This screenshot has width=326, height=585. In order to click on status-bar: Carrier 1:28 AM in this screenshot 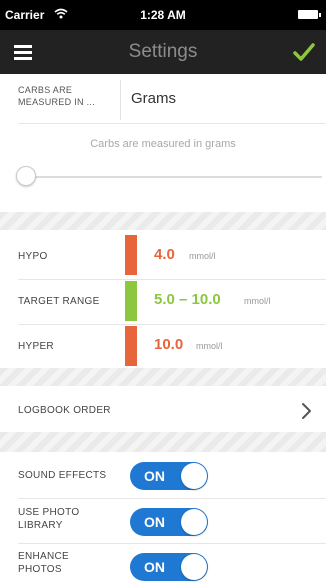, I will do `click(163, 15)`.